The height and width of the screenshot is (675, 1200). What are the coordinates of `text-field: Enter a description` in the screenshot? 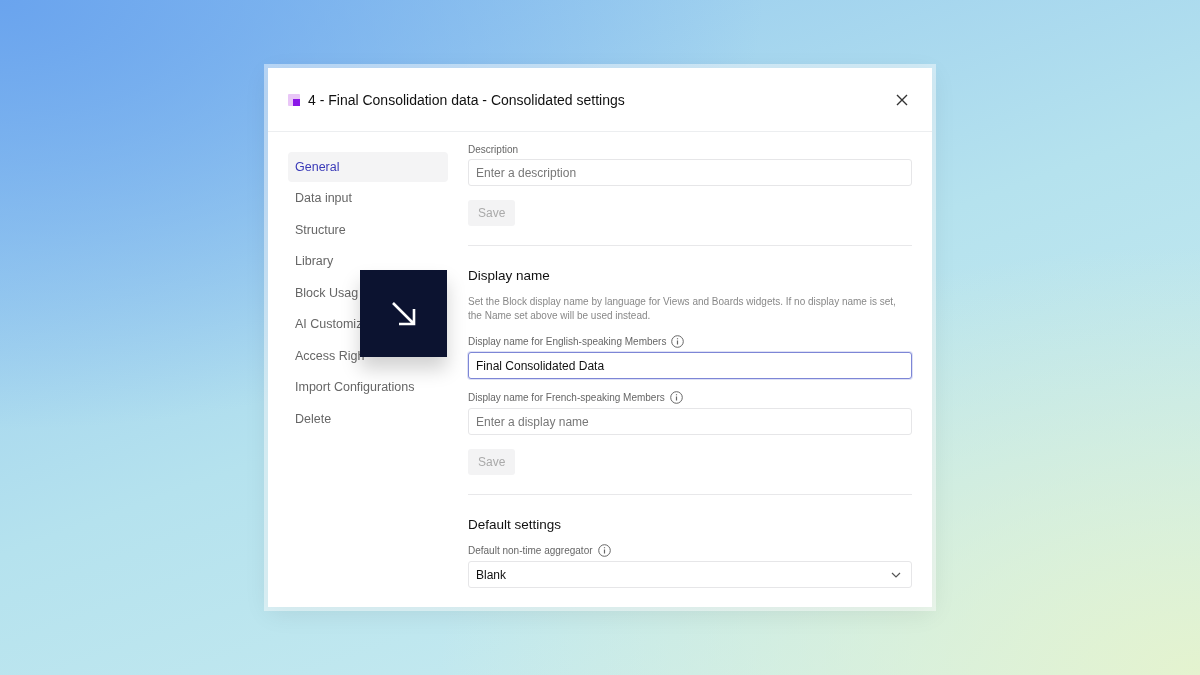 It's located at (690, 172).